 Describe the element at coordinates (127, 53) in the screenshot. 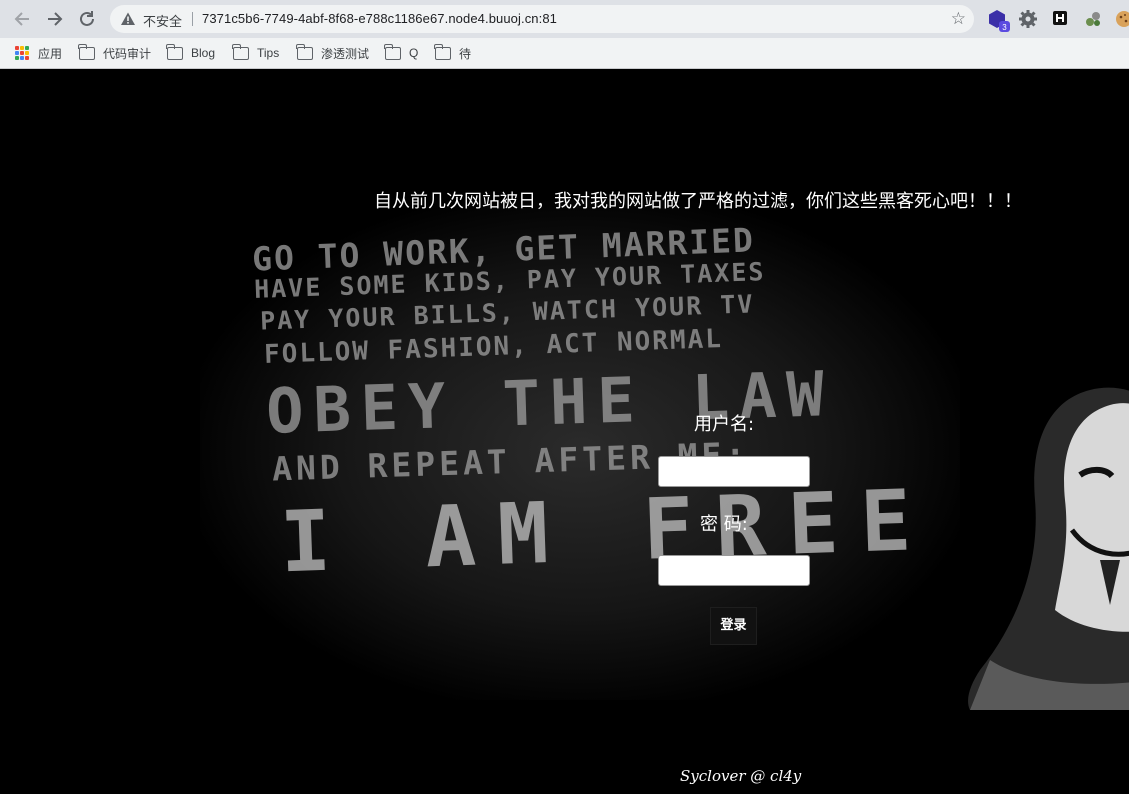

I see `bookmark-label: 代码审计` at that location.